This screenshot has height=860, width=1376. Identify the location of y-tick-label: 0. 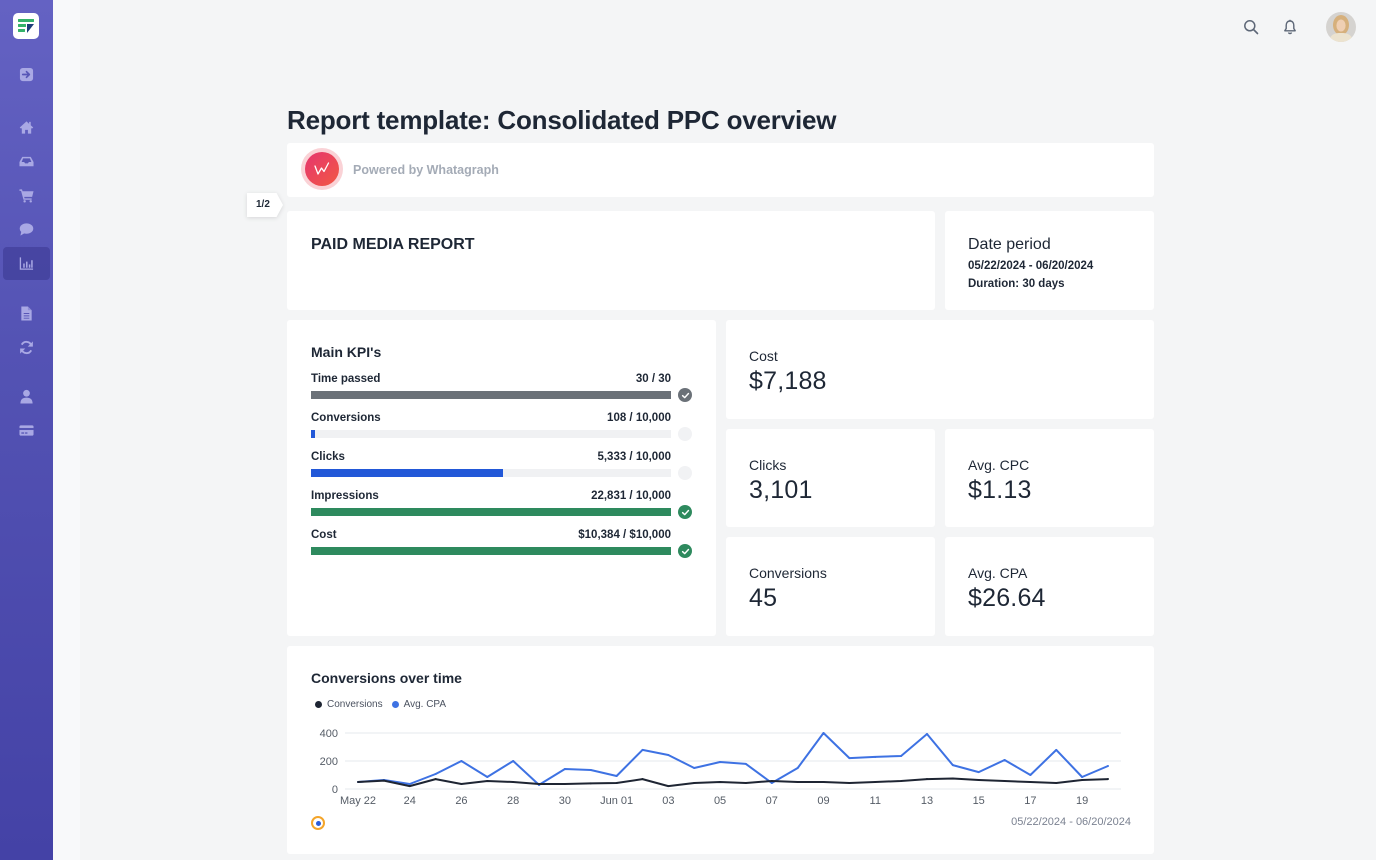
(335, 790).